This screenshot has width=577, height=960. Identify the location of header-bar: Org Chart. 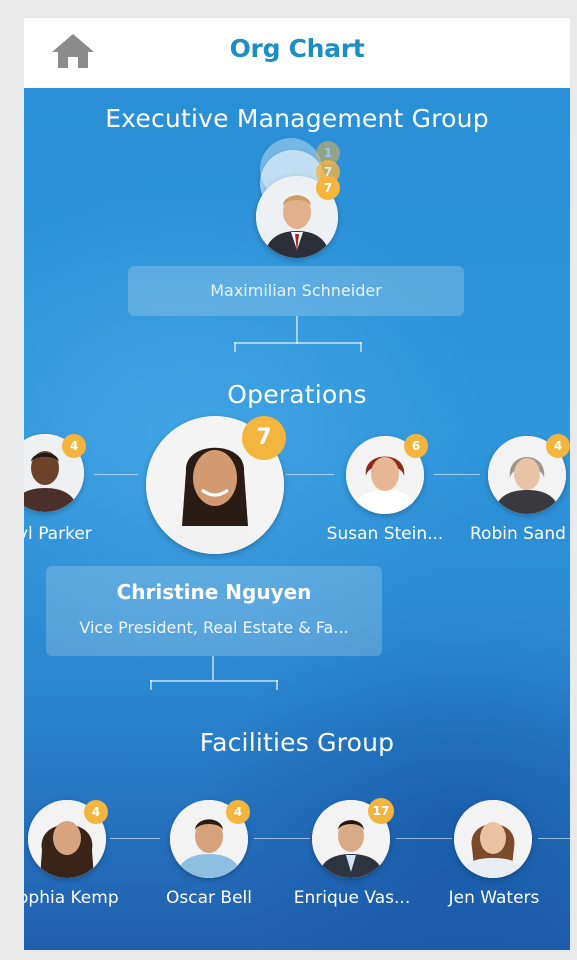
(297, 53).